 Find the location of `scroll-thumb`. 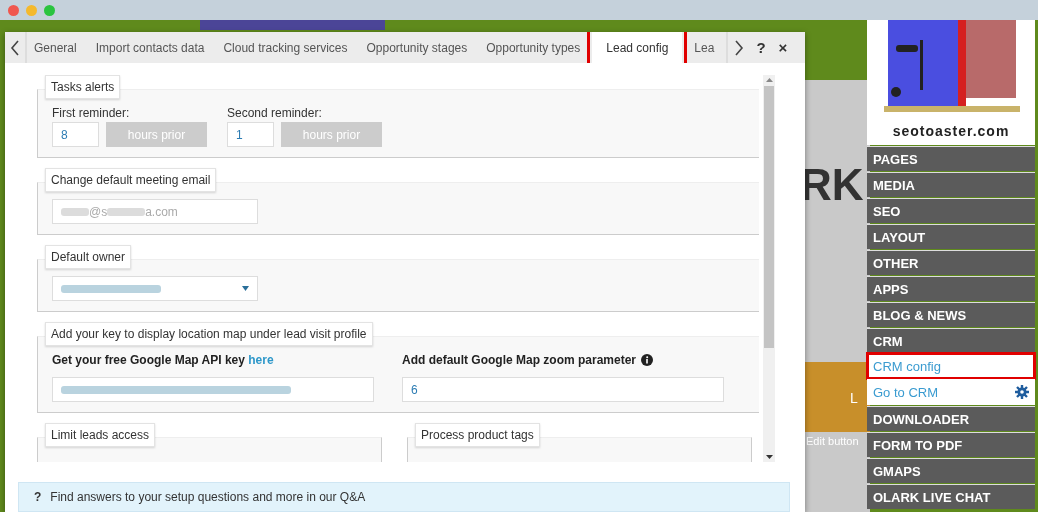

scroll-thumb is located at coordinates (769, 217).